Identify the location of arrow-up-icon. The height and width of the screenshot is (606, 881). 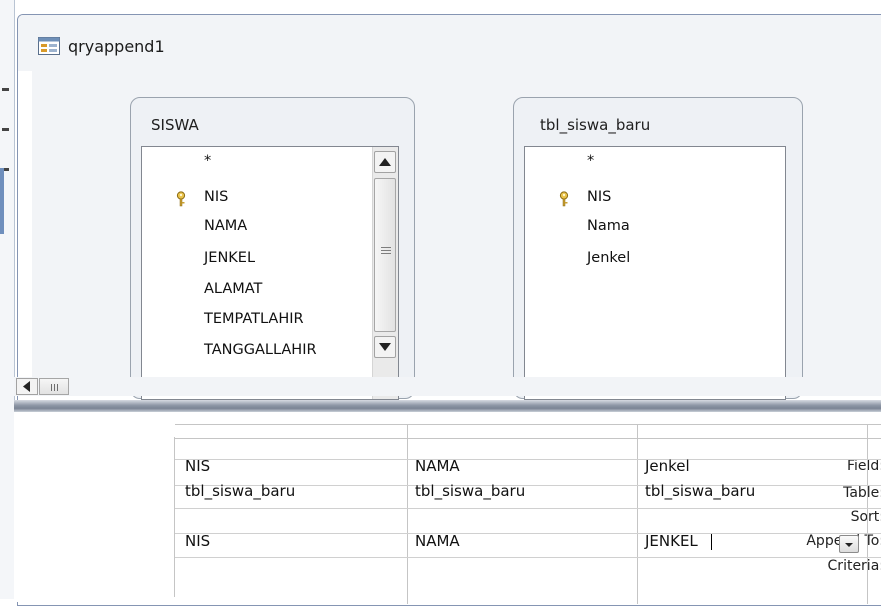
(385, 162).